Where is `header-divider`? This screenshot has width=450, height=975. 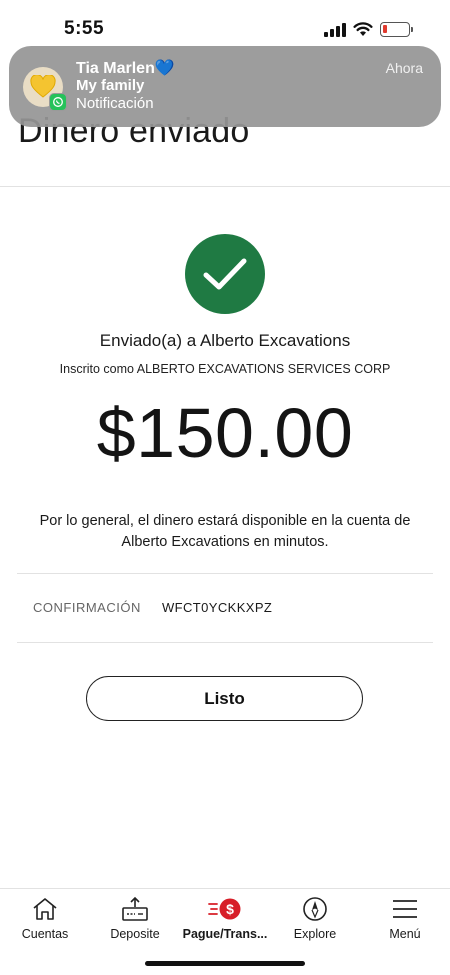 header-divider is located at coordinates (225, 186).